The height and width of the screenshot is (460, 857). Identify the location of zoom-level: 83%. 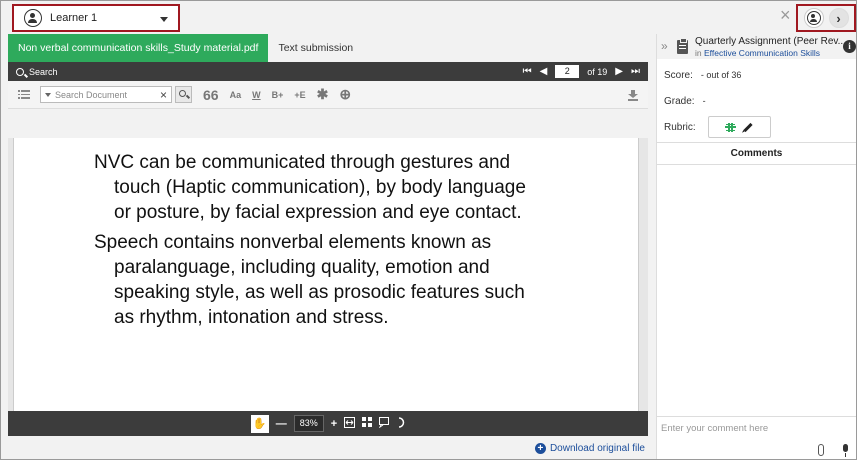
(308, 423).